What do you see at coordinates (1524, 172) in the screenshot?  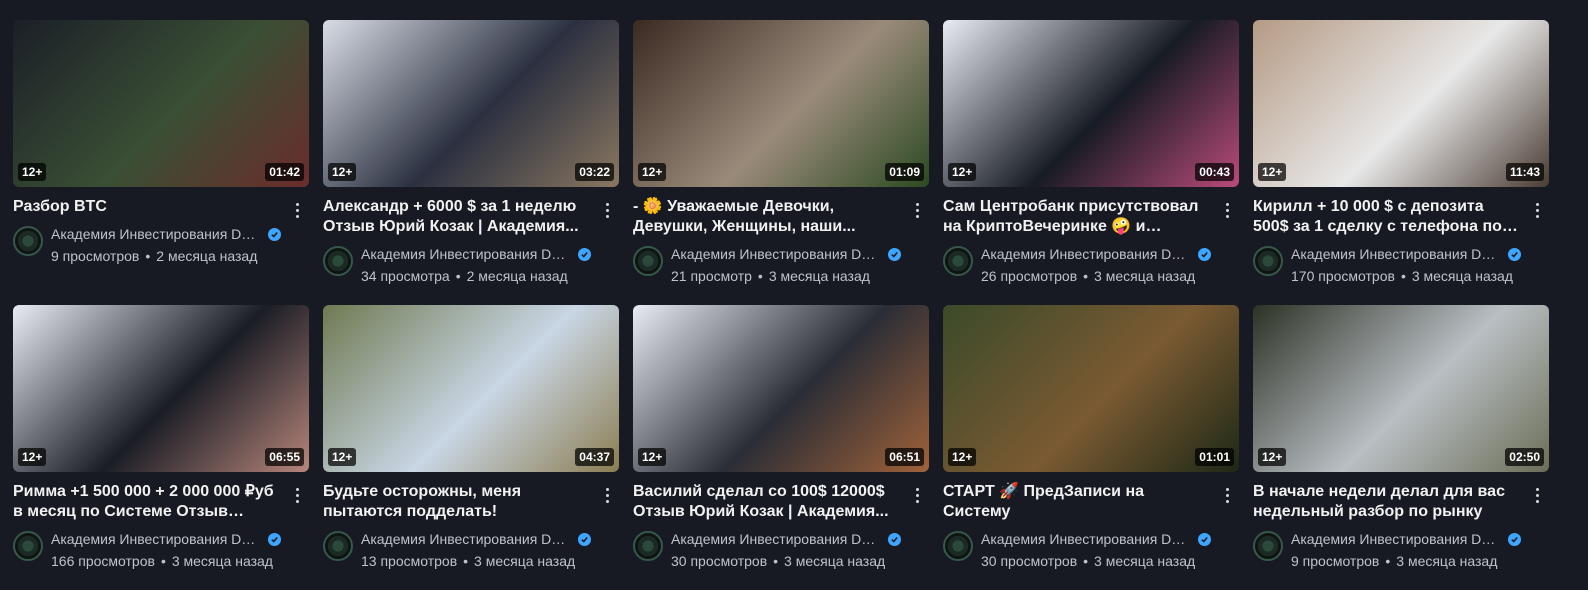 I see `duration-badge: 11:43` at bounding box center [1524, 172].